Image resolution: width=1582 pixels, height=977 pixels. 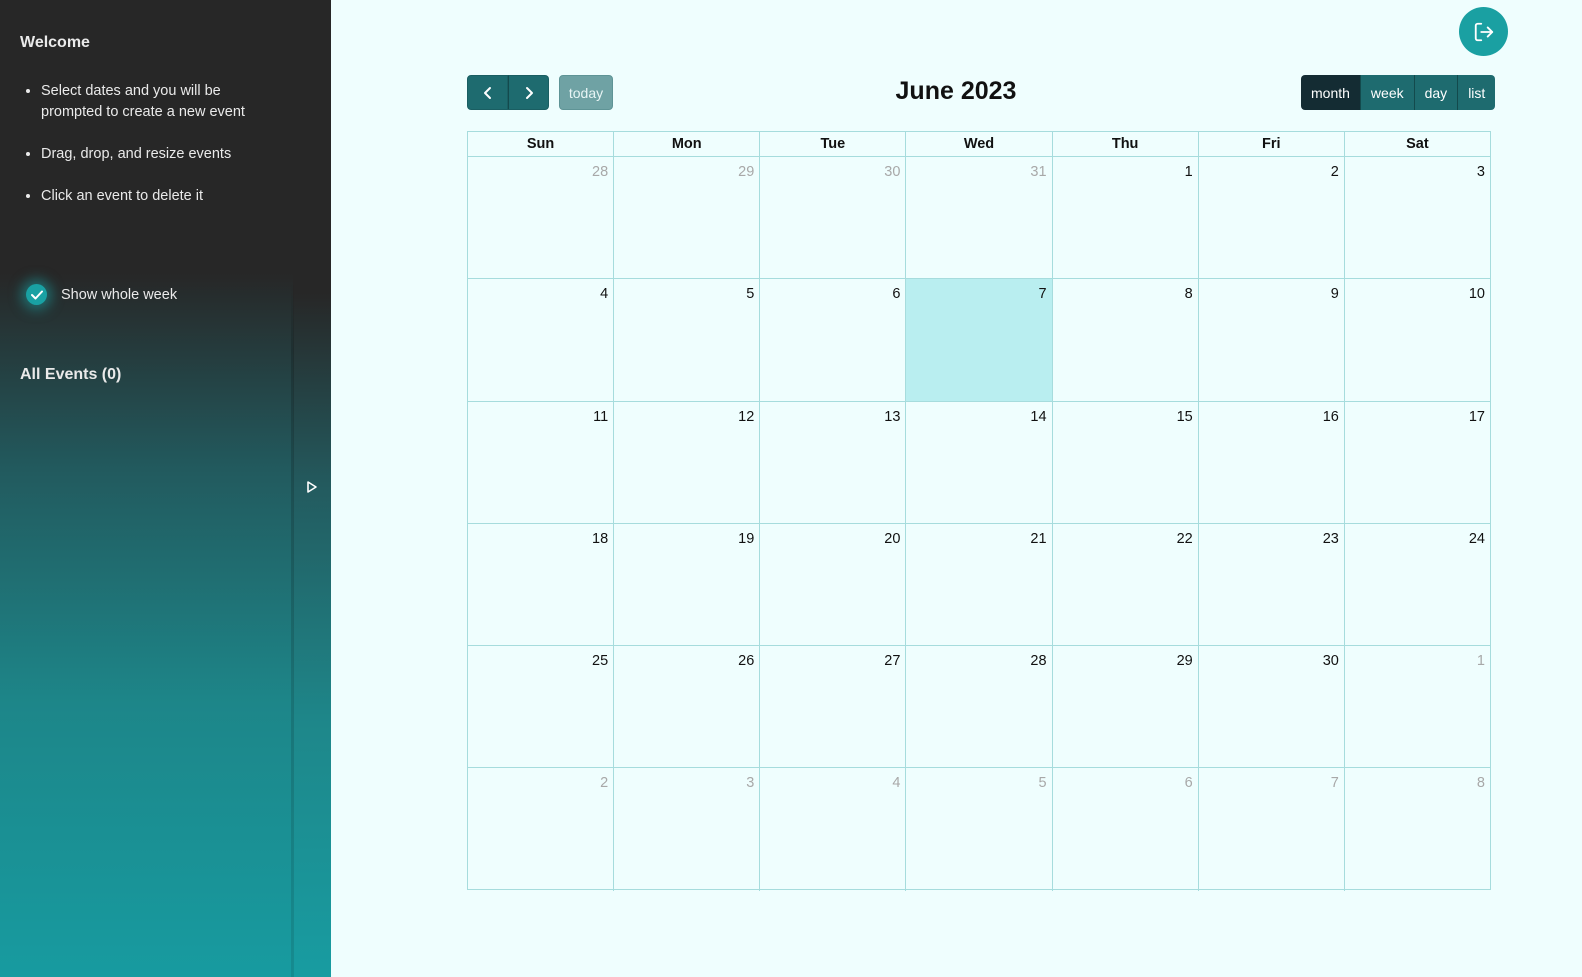 What do you see at coordinates (1417, 462) in the screenshot?
I see `calendar-day-cell: 17` at bounding box center [1417, 462].